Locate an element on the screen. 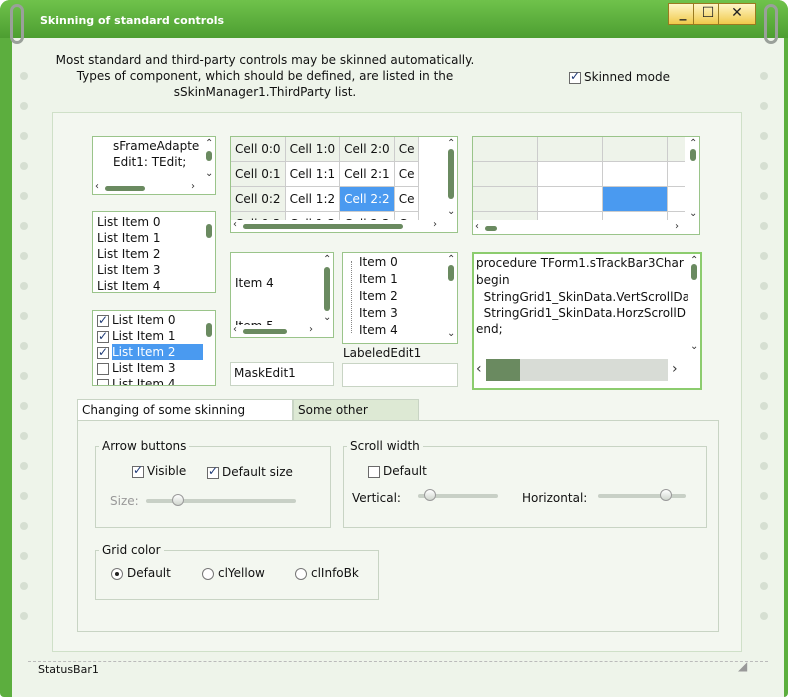  tree-item: Item 4 is located at coordinates (378, 330).